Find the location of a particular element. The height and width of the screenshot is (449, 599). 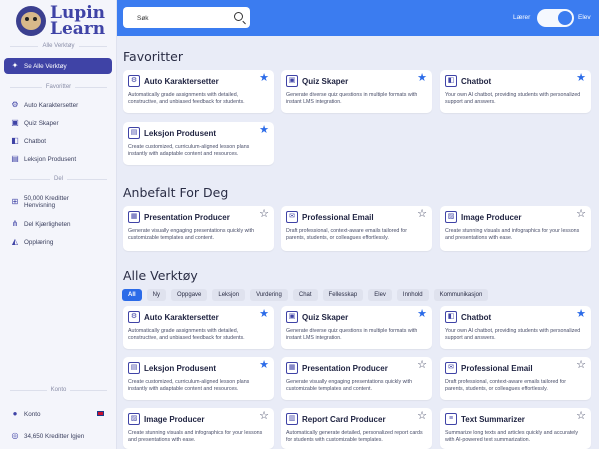

graduation-icon: ◭ is located at coordinates (15, 241).